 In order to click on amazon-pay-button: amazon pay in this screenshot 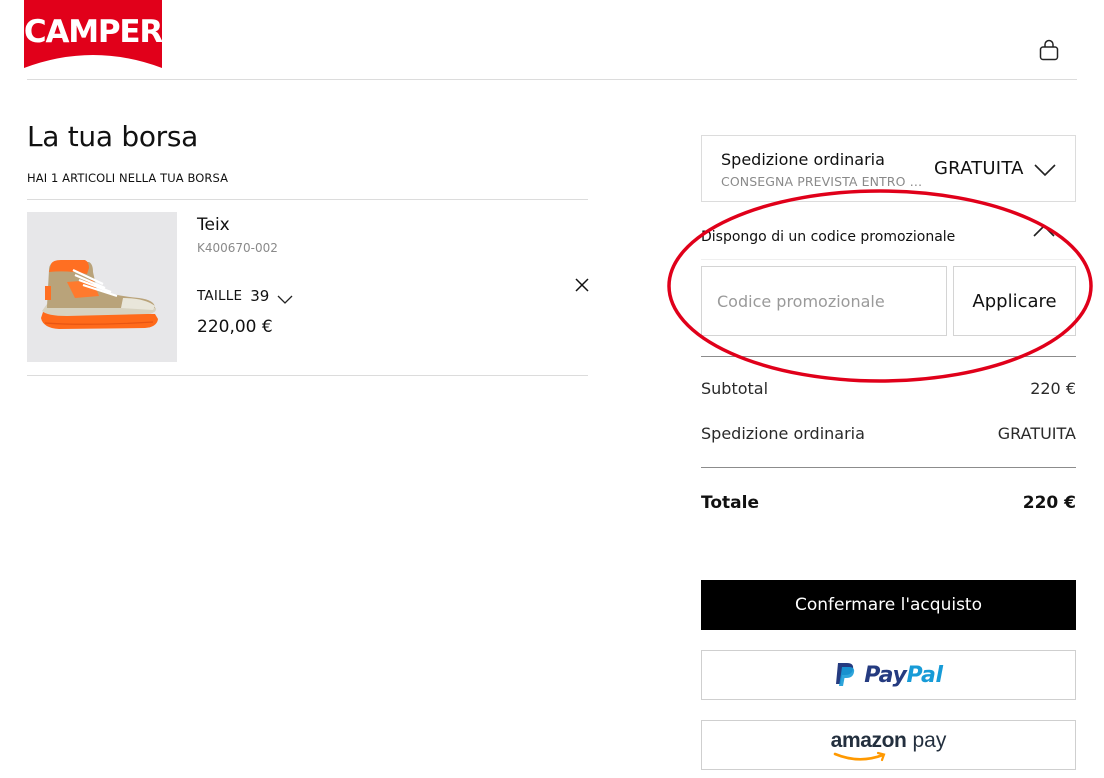, I will do `click(888, 745)`.